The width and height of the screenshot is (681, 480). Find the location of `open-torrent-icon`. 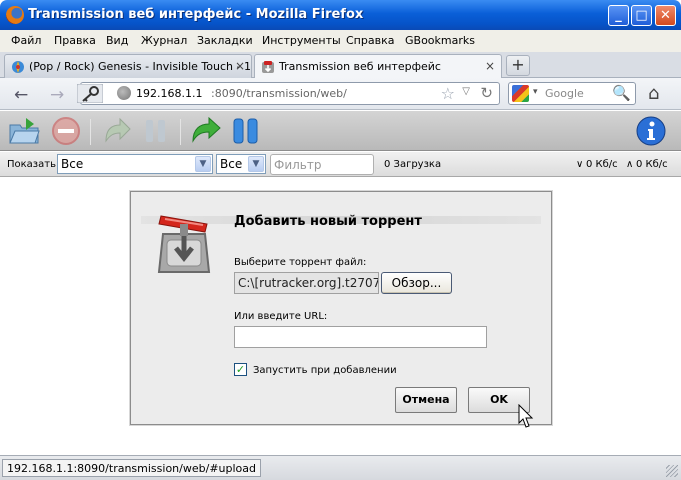

open-torrent-icon is located at coordinates (24, 131).